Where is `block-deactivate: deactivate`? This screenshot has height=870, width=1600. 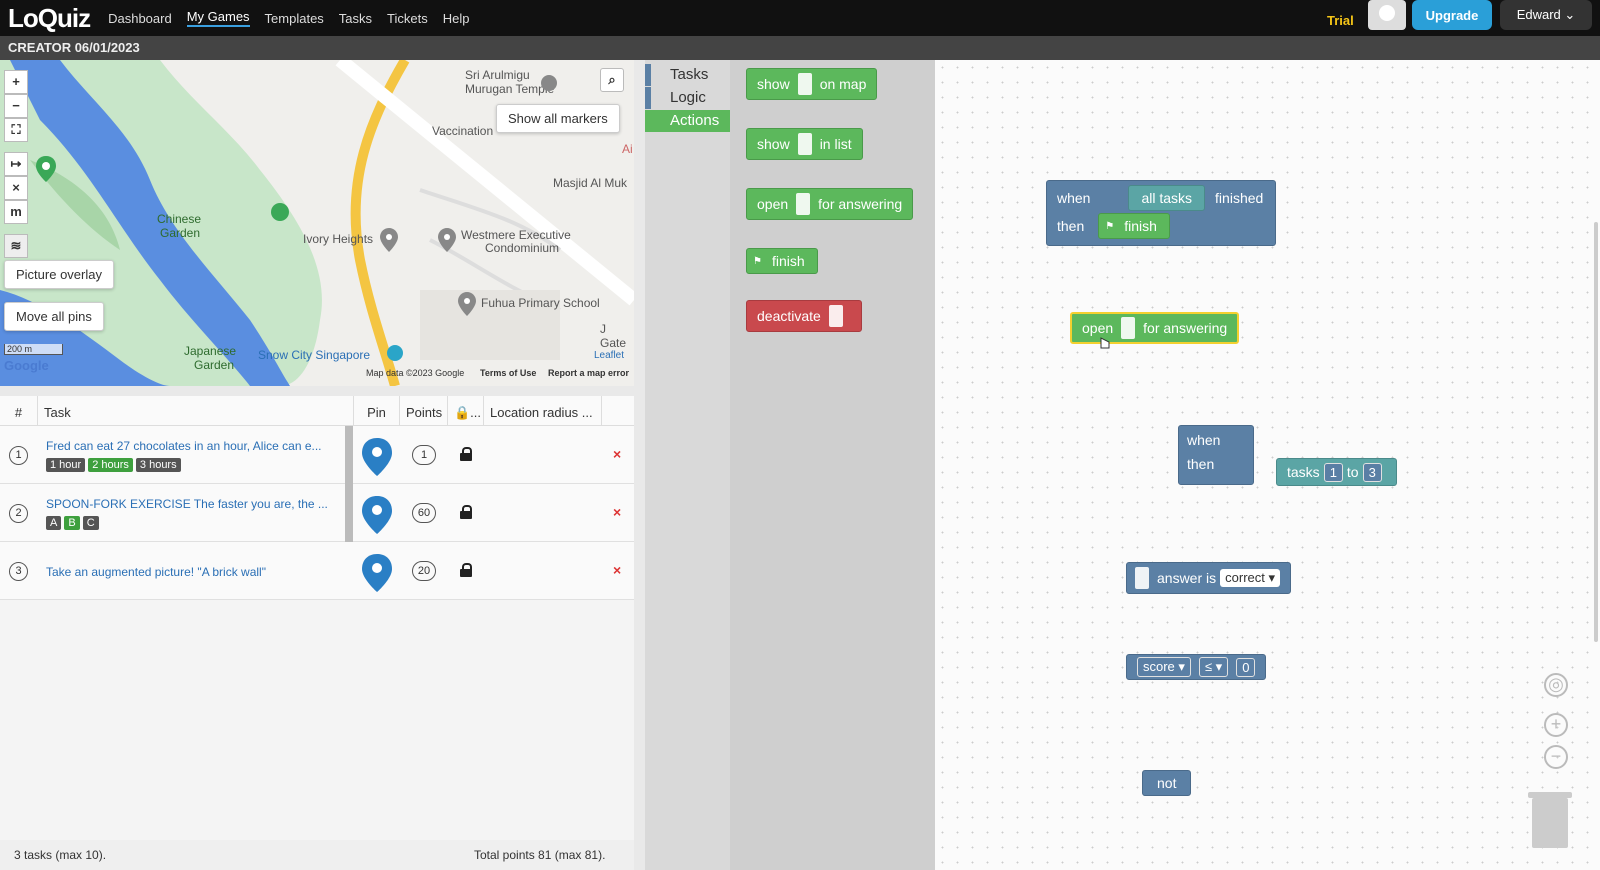 block-deactivate: deactivate is located at coordinates (804, 316).